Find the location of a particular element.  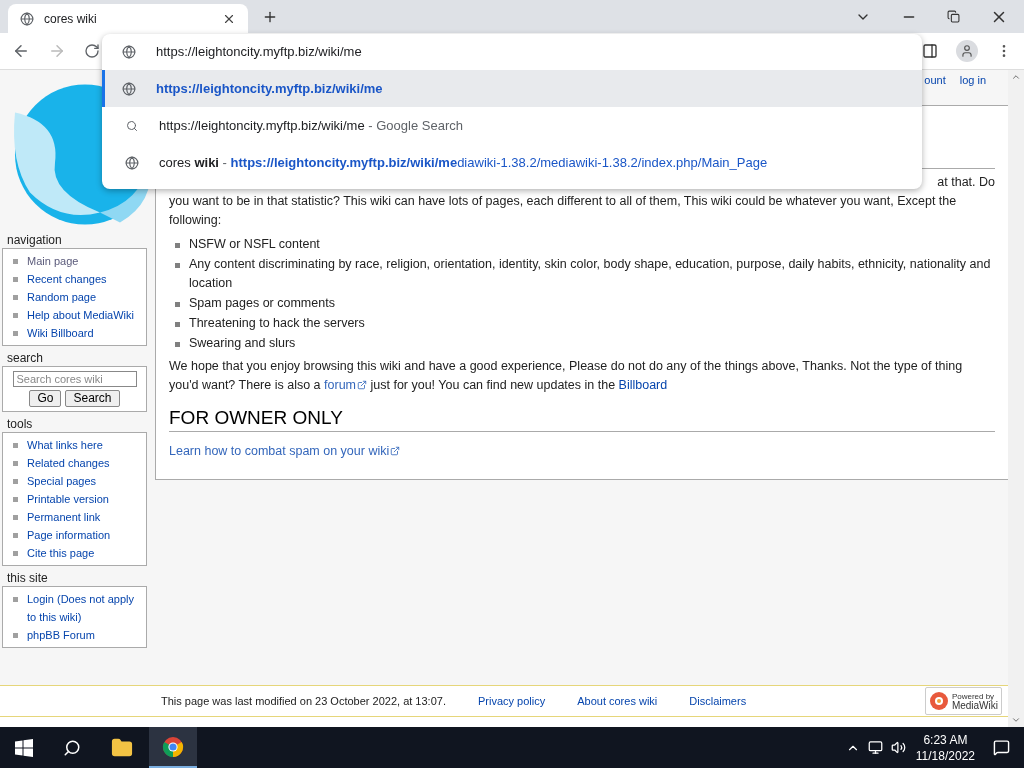

sidebar-link: Cite this page is located at coordinates (61, 553).